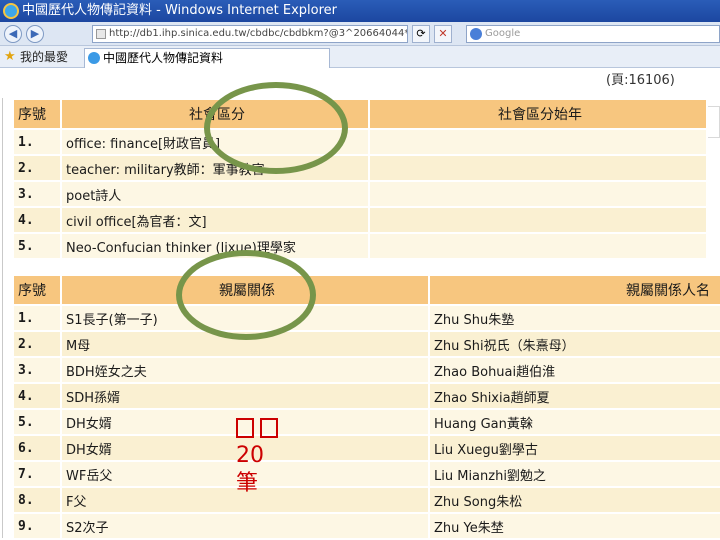 This screenshot has height=540, width=720. What do you see at coordinates (366, 344) in the screenshot?
I see `table-row: 2. M母 Zhu Shi祝氏（朱熹母）` at bounding box center [366, 344].